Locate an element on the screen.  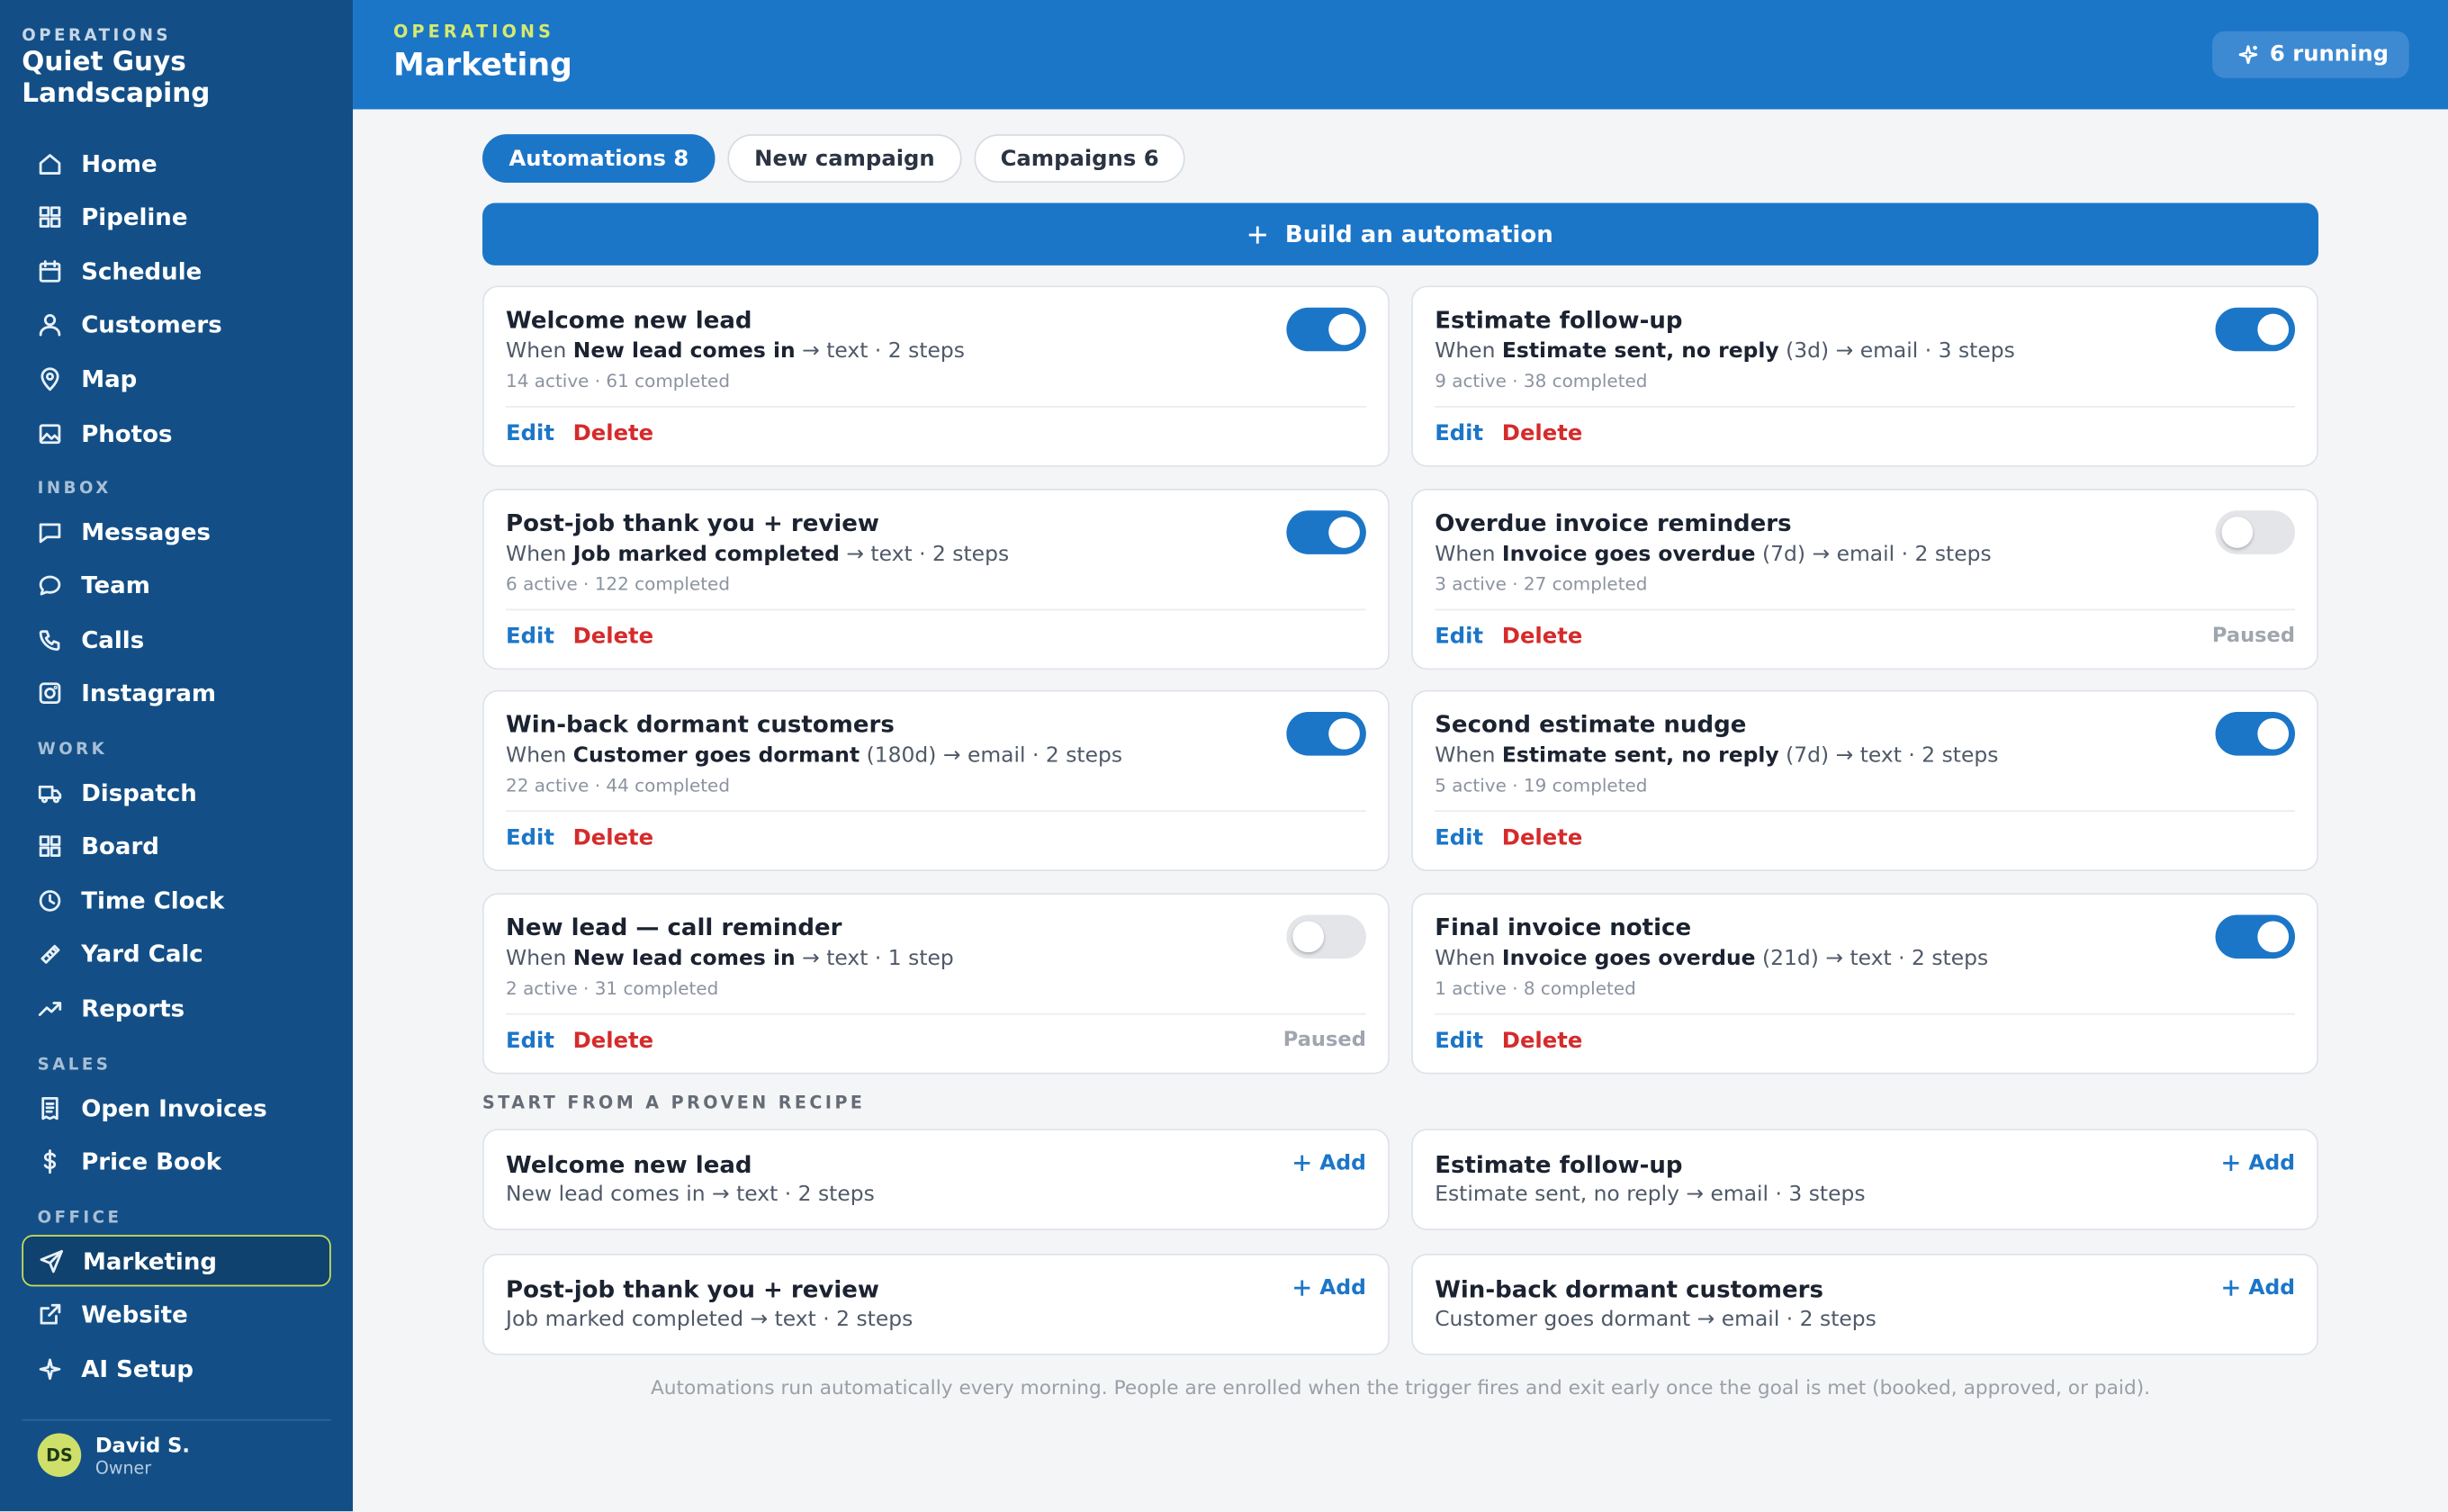
plus-icon is located at coordinates (2231, 1288).